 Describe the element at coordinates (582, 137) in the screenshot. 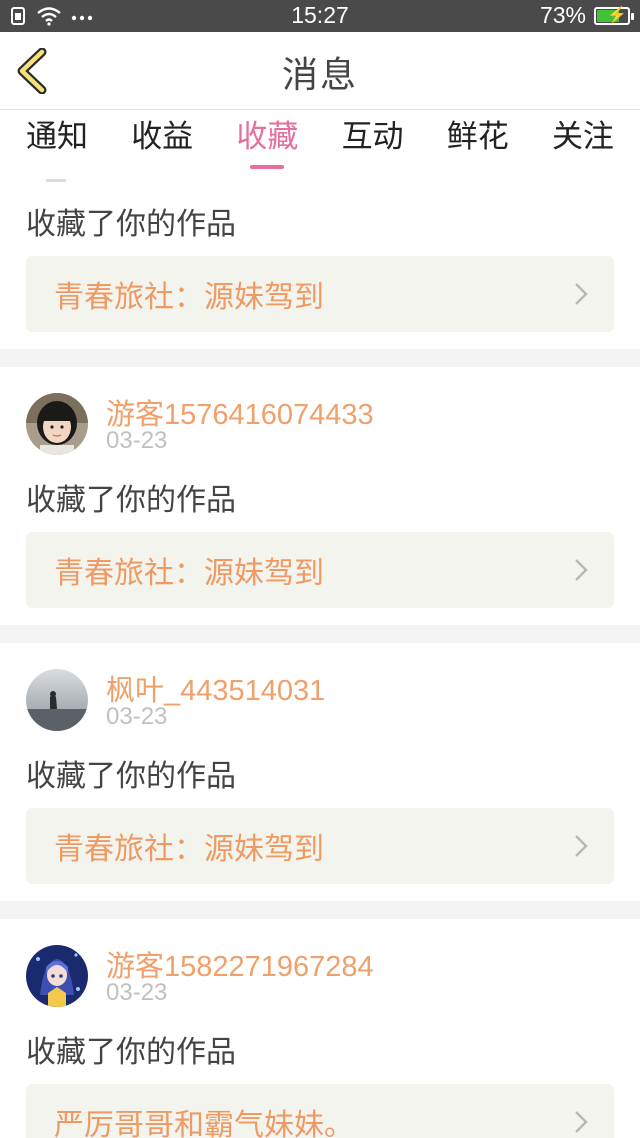

I see `tab-label: 关注` at that location.